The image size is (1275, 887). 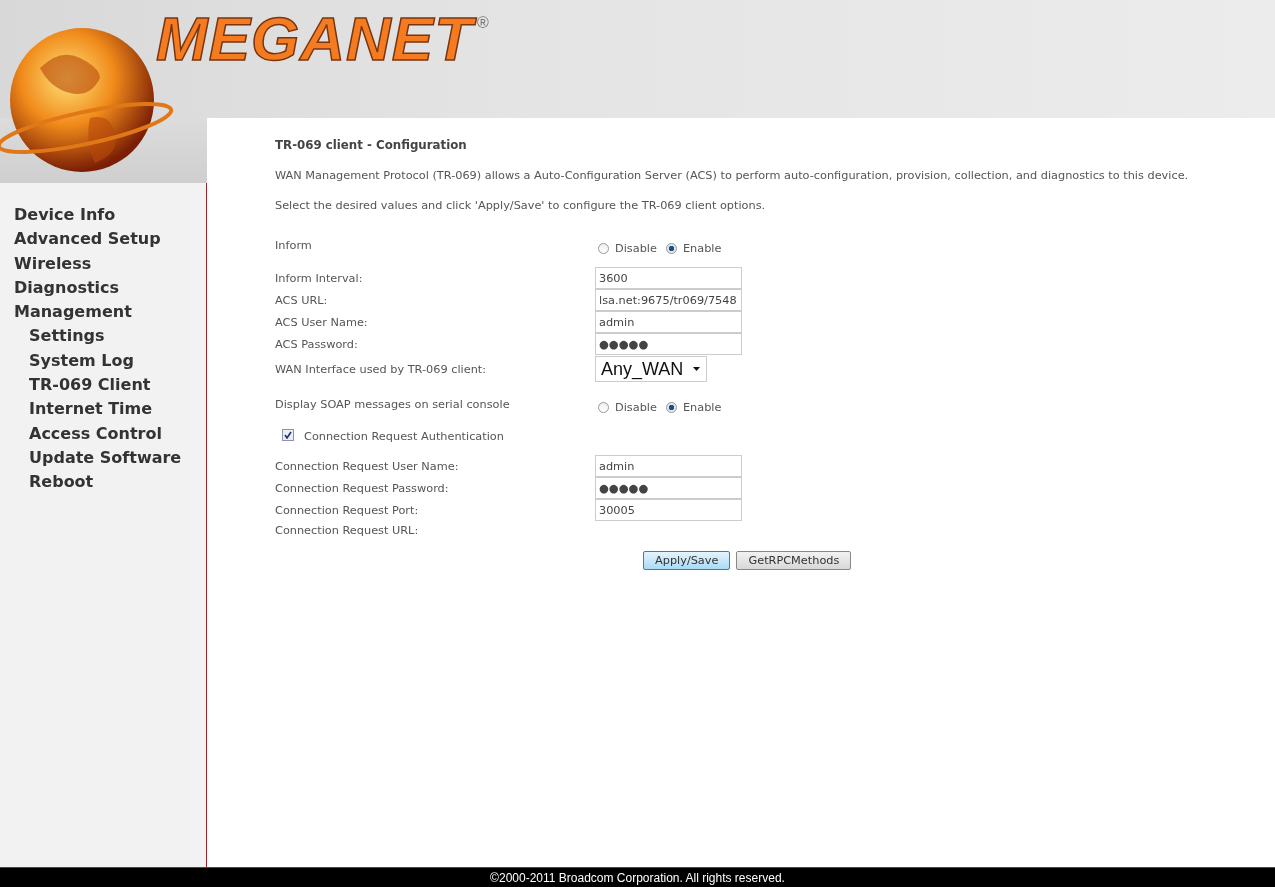 What do you see at coordinates (687, 560) in the screenshot?
I see `action-button: Apply/Save` at bounding box center [687, 560].